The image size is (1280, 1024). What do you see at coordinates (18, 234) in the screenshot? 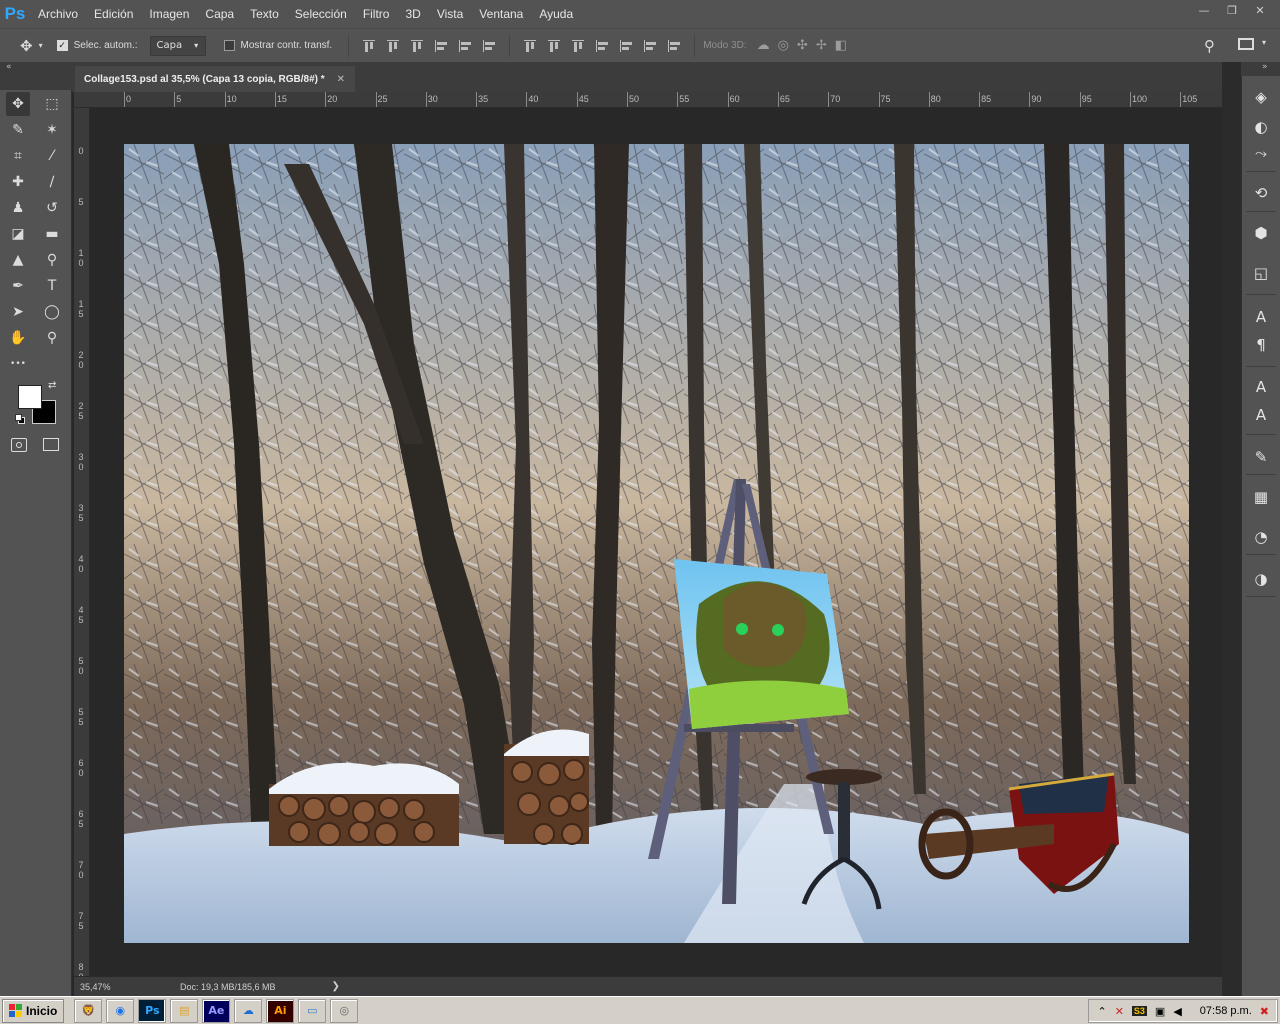
I see `eraser-tool-icon: ◪` at bounding box center [18, 234].